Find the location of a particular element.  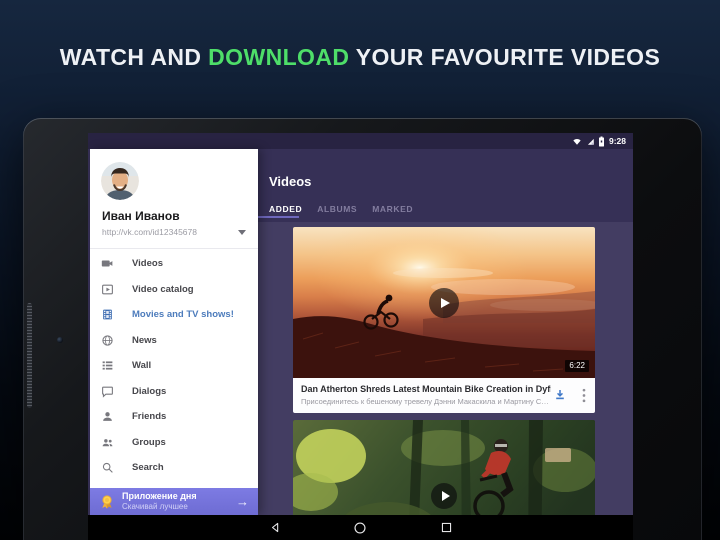

sidebar-item-label: Groups is located at coordinates (149, 442).